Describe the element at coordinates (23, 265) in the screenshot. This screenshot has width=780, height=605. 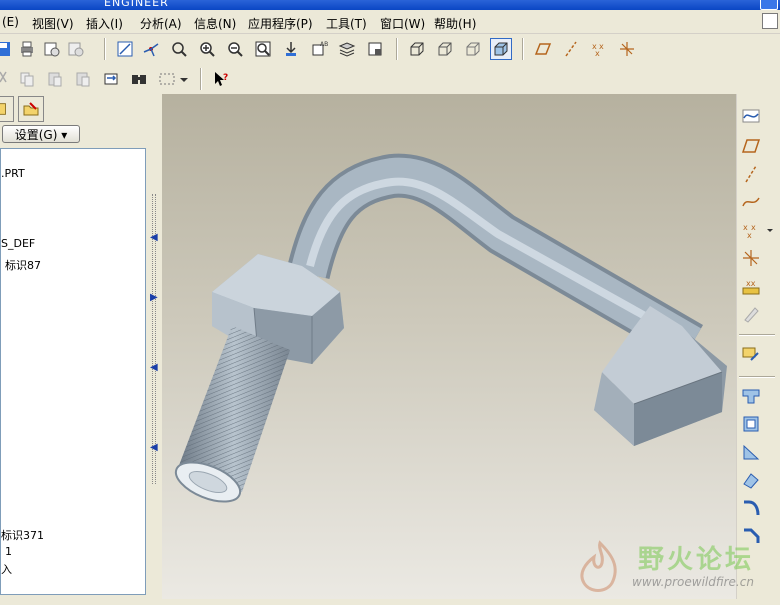
I see `tree-item-id87: 标识87` at that location.